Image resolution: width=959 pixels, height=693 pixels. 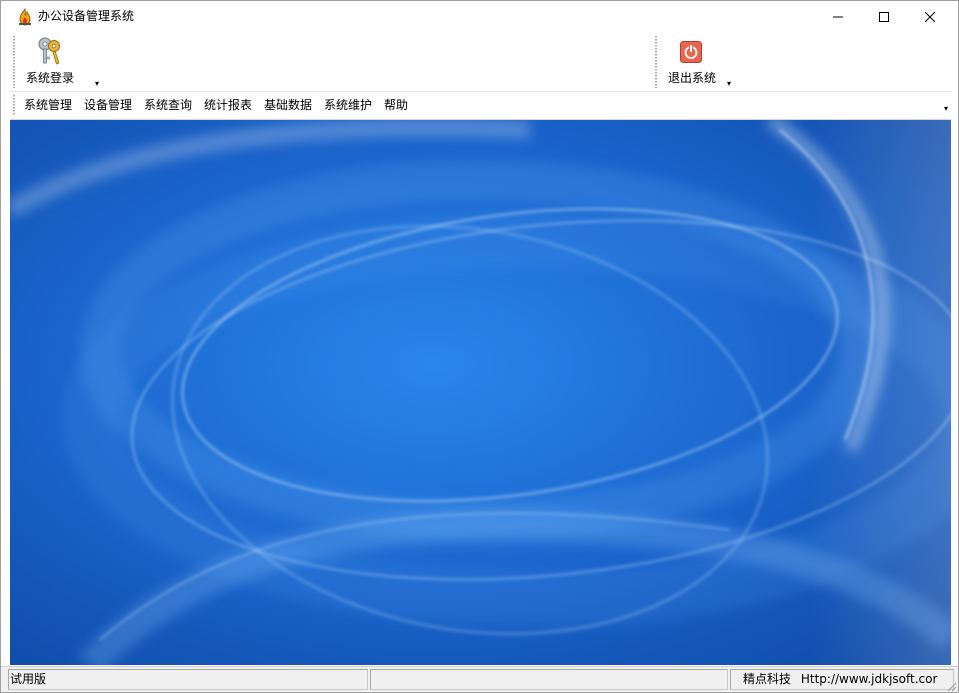 I want to click on close-button, so click(x=930, y=16).